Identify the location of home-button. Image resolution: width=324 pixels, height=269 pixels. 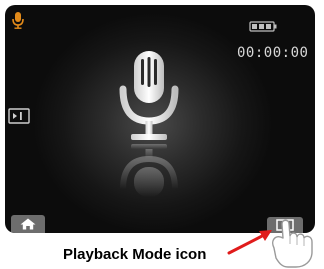
(28, 224).